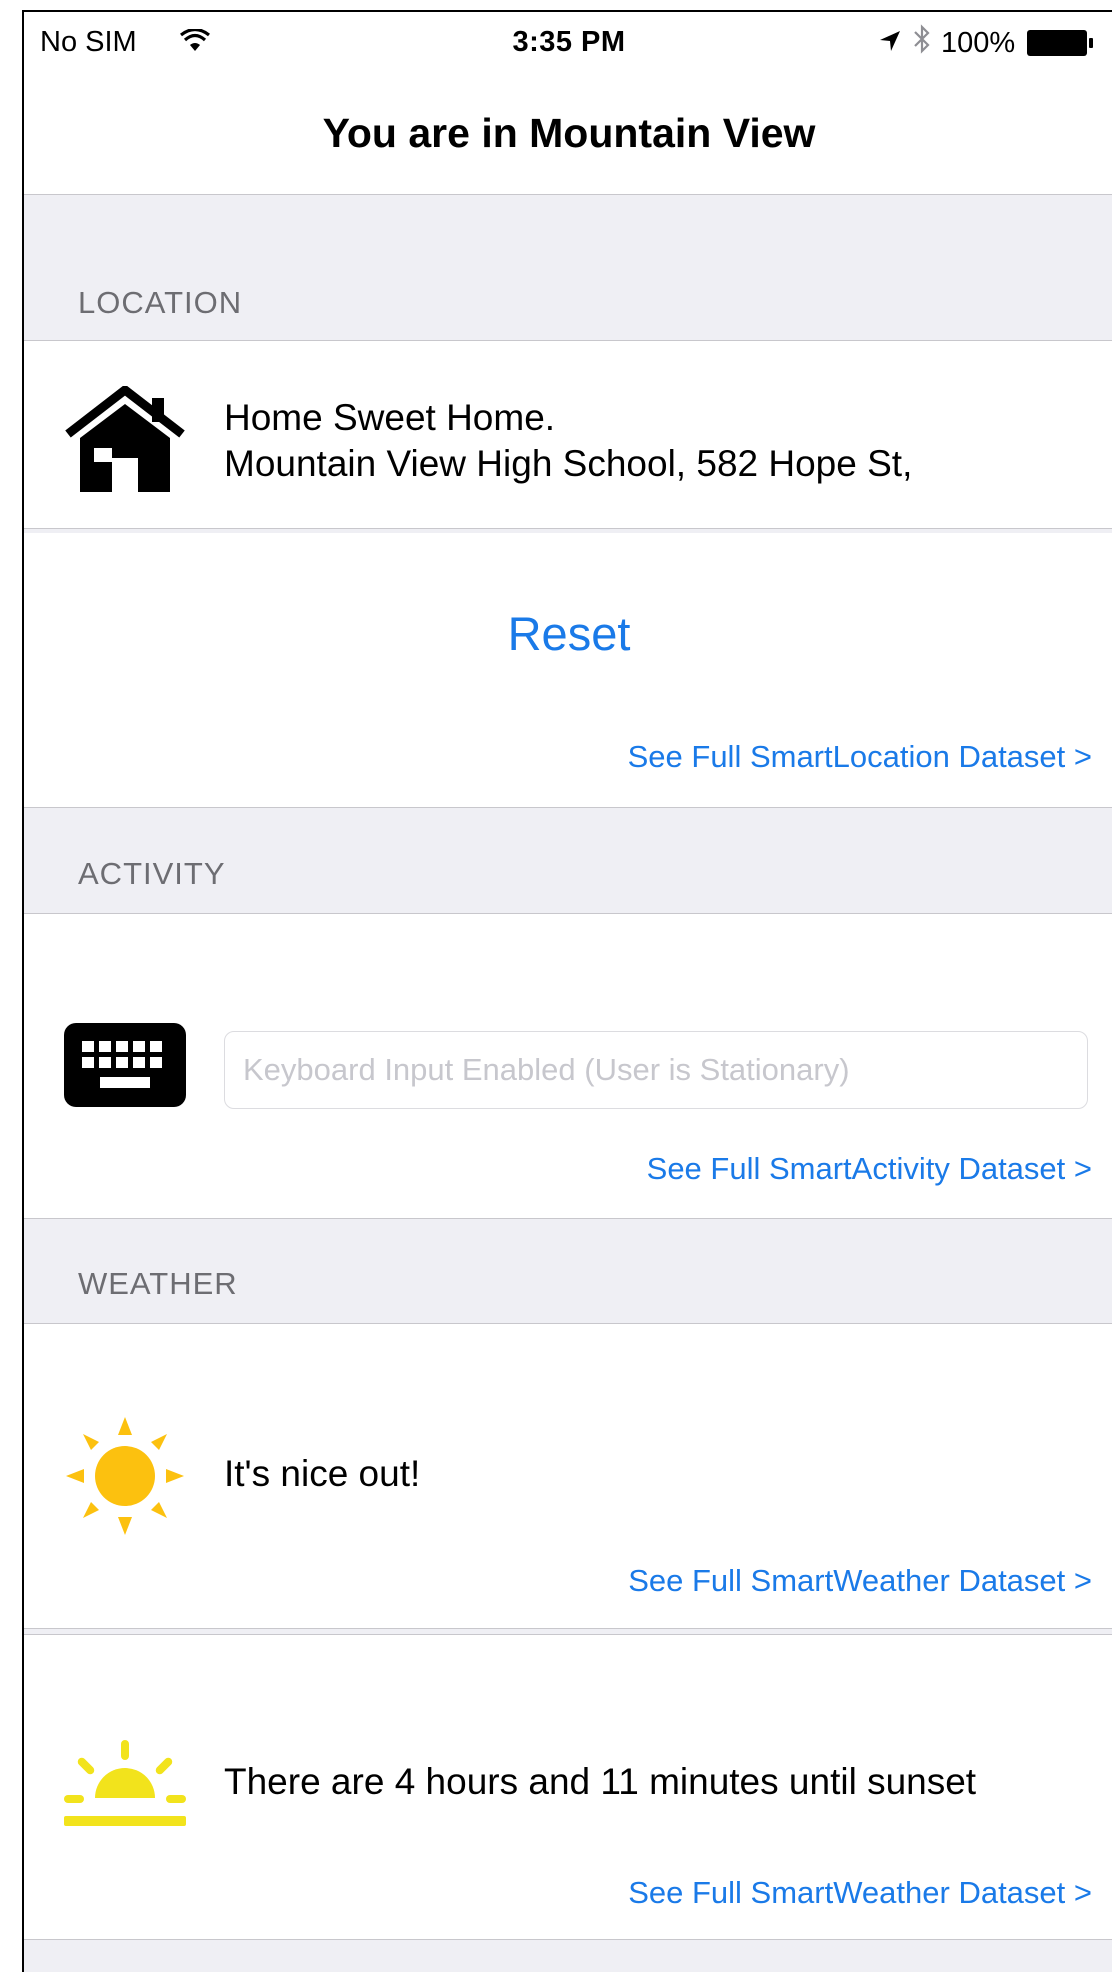 The width and height of the screenshot is (1112, 1972). Describe the element at coordinates (860, 1581) in the screenshot. I see `smartweather-dataset-link: See Full SmartWeather Dataset >` at that location.